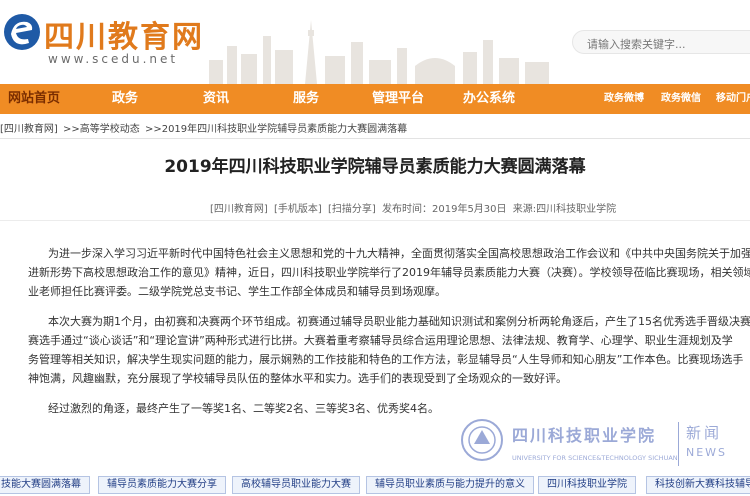 Image resolution: width=750 pixels, height=496 pixels. What do you see at coordinates (733, 99) in the screenshot?
I see `nav-link-mobile: 移动门户` at bounding box center [733, 99].